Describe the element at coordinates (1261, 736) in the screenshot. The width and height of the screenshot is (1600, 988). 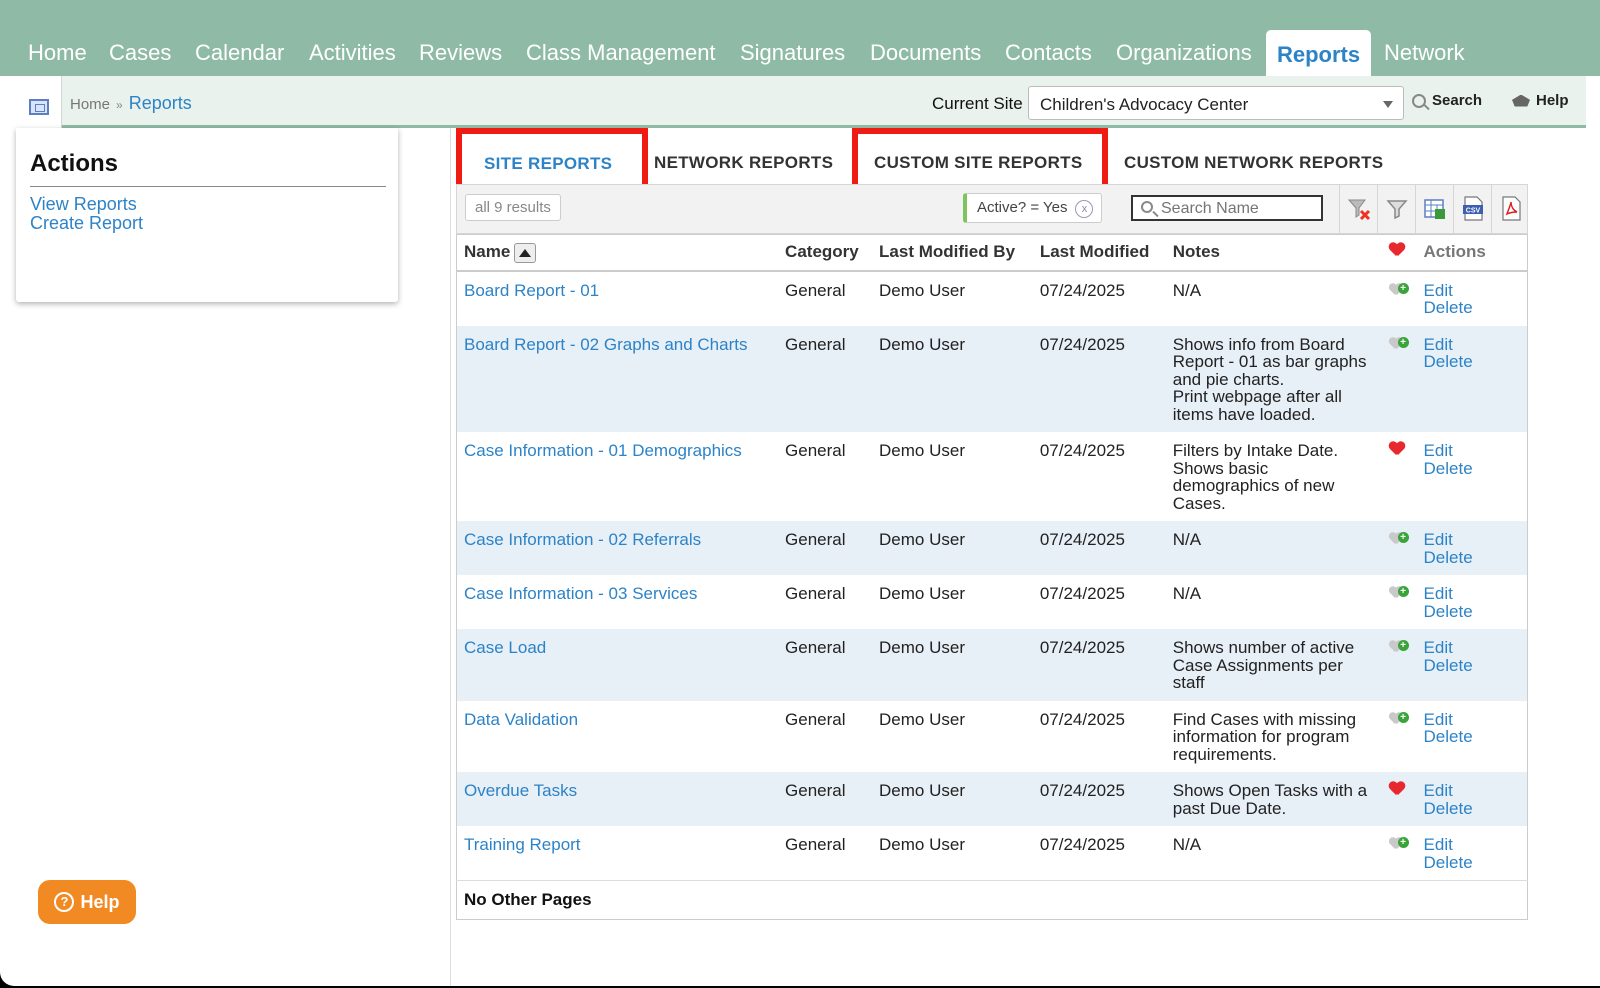
I see `notes-line: information for program` at that location.